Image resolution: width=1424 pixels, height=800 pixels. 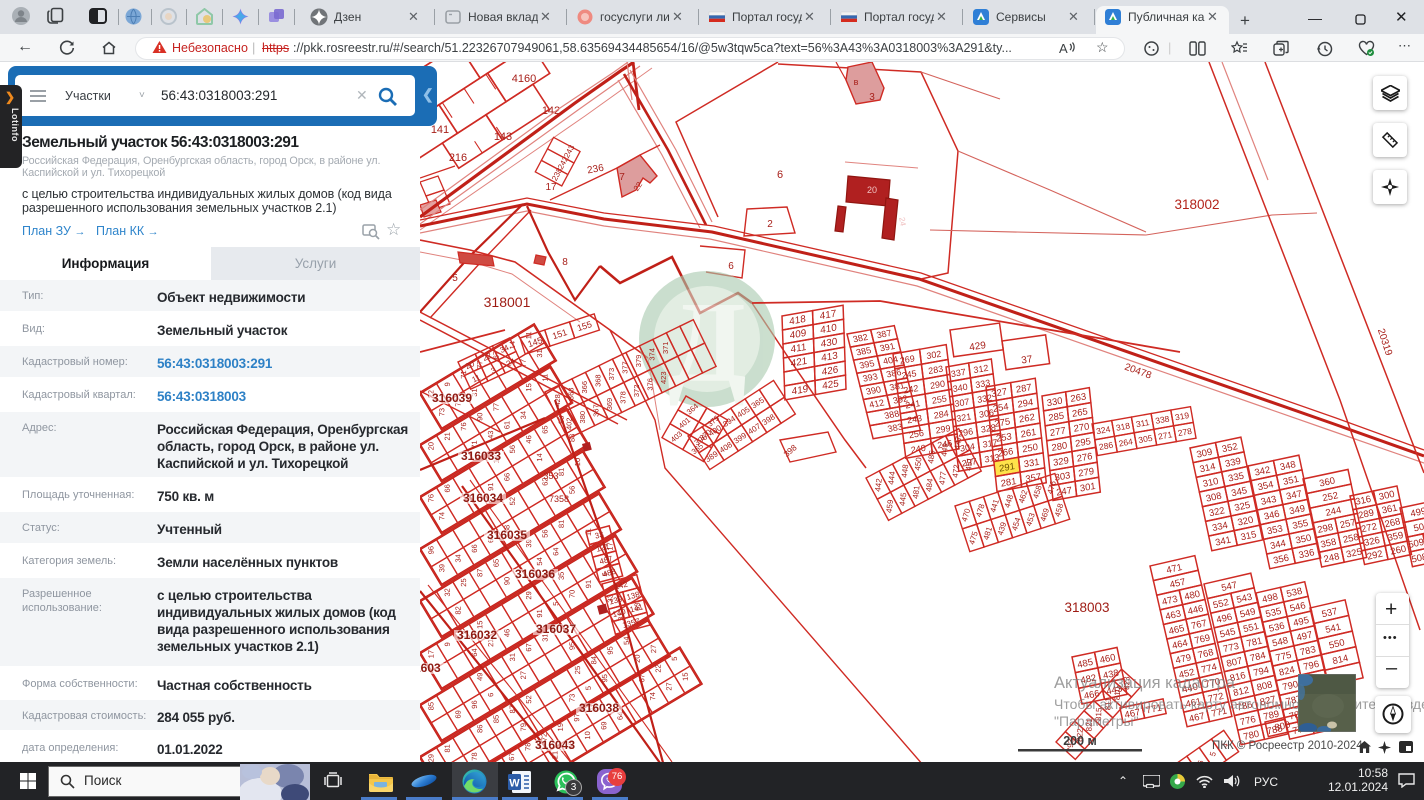 I want to click on svg-text: 9, so click(x=447, y=384).